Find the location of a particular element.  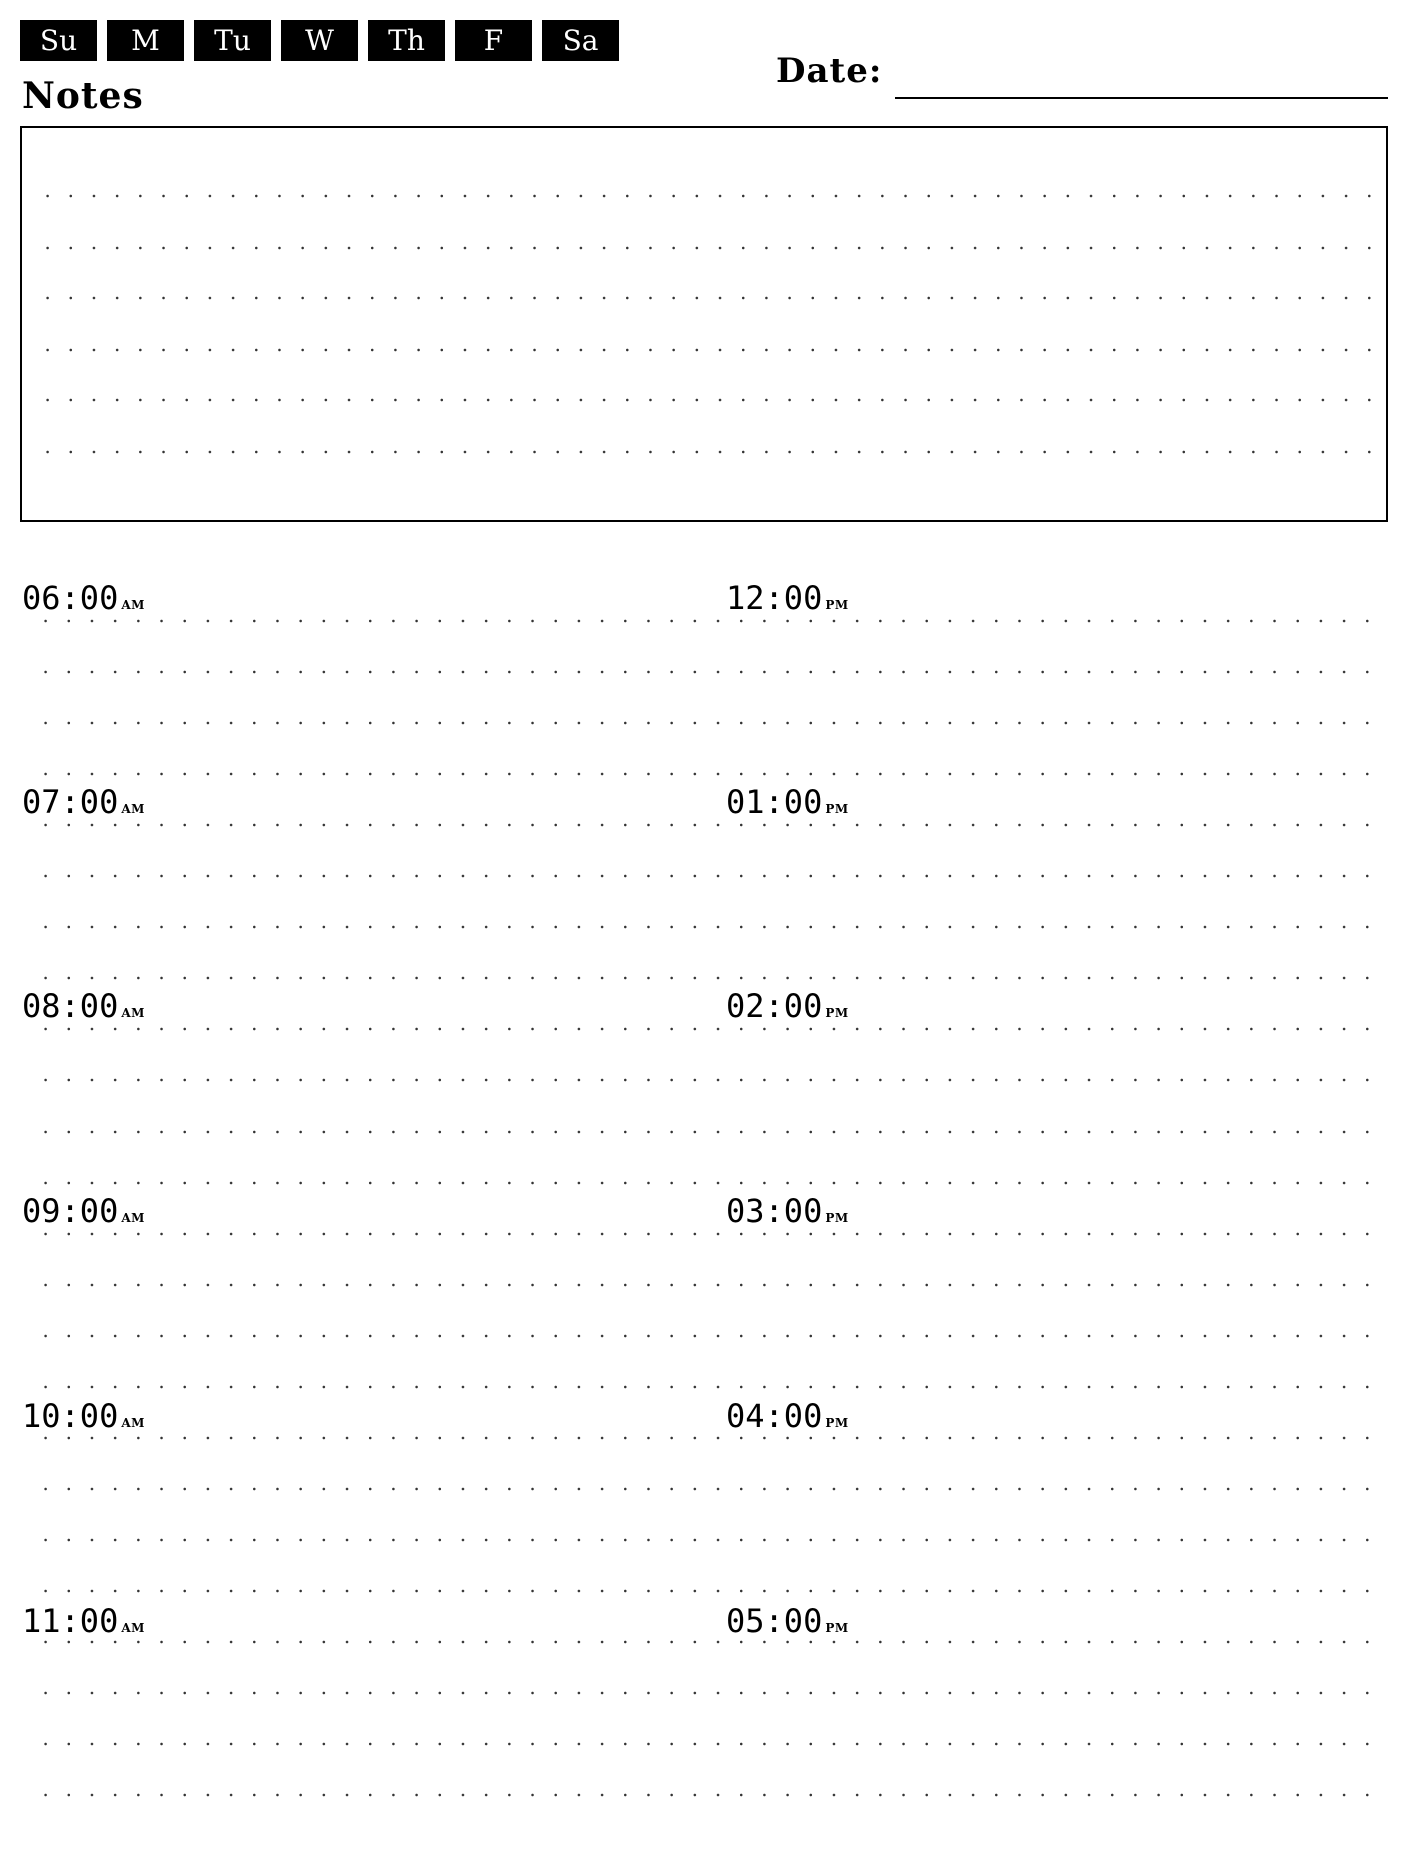

day-wednesday: W is located at coordinates (319, 40).